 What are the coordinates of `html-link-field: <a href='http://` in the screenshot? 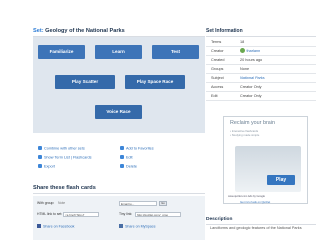 It's located at (81, 214).